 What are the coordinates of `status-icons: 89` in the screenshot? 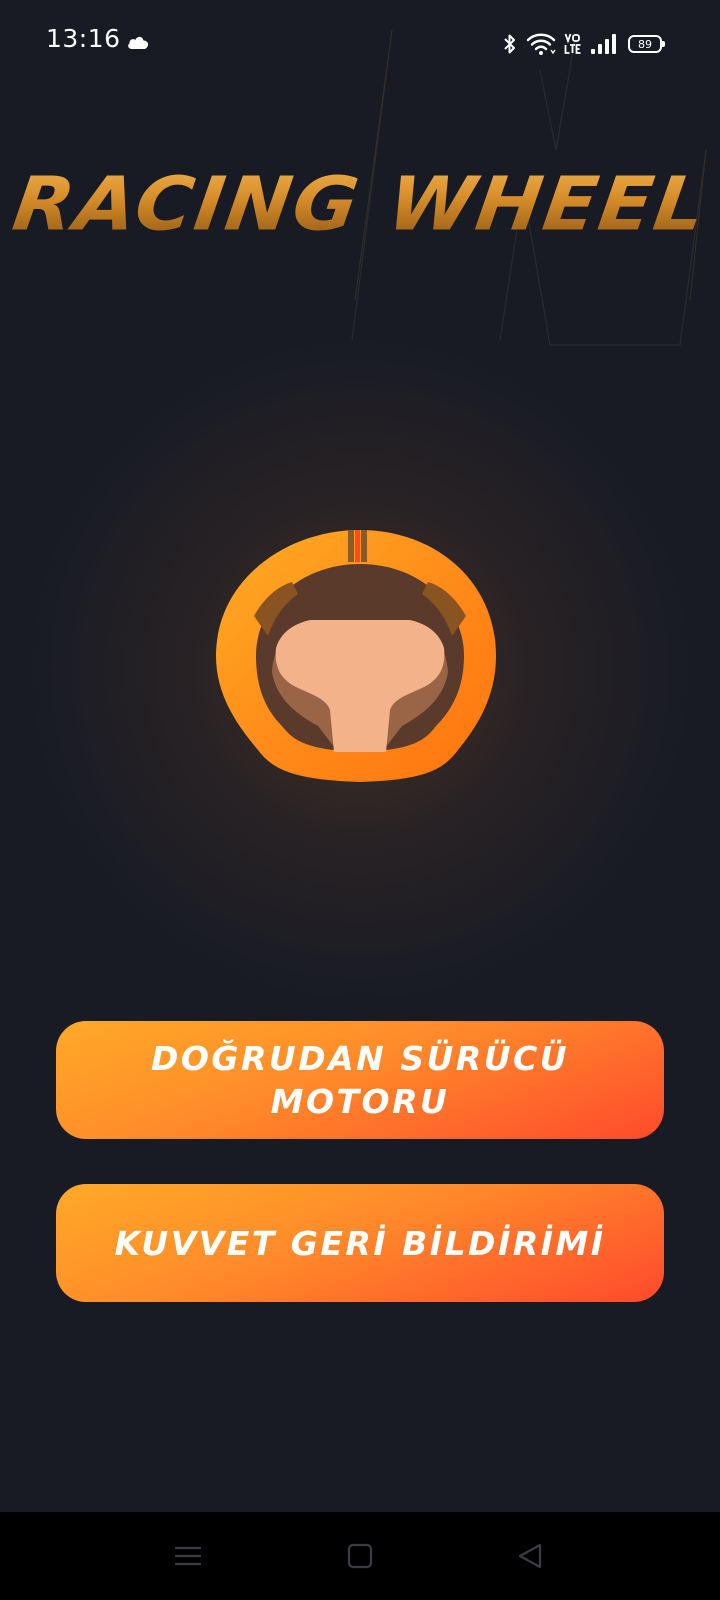 It's located at (583, 44).